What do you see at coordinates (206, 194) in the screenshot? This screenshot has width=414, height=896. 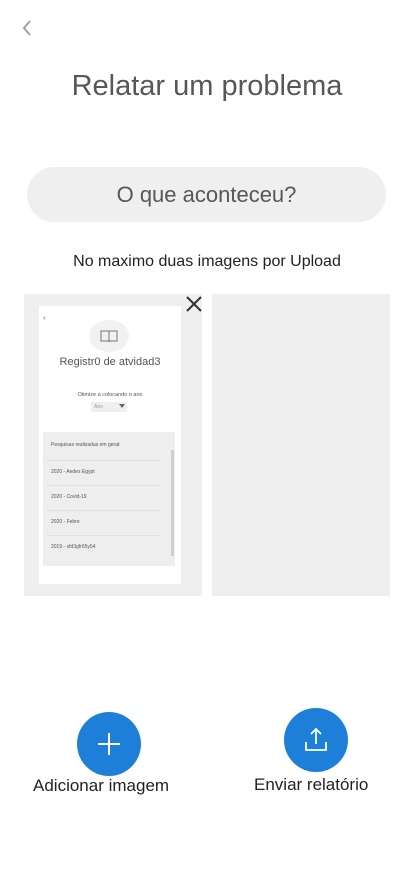 I see `what-happened-button: O que aconteceu?` at bounding box center [206, 194].